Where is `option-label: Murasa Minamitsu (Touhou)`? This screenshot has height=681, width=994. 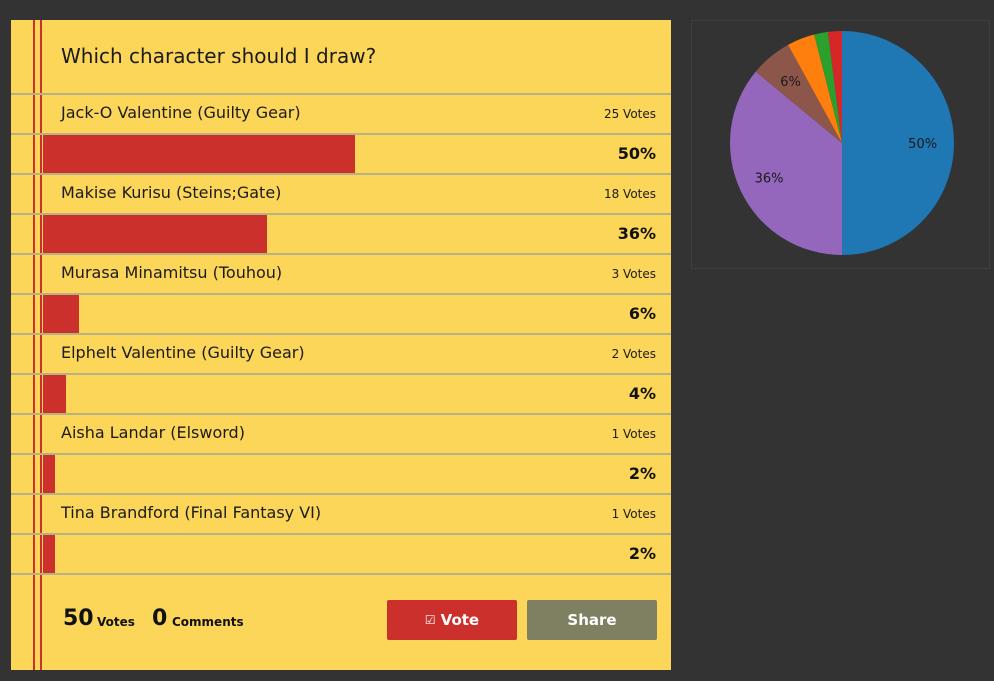
option-label: Murasa Minamitsu (Touhou) is located at coordinates (171, 272).